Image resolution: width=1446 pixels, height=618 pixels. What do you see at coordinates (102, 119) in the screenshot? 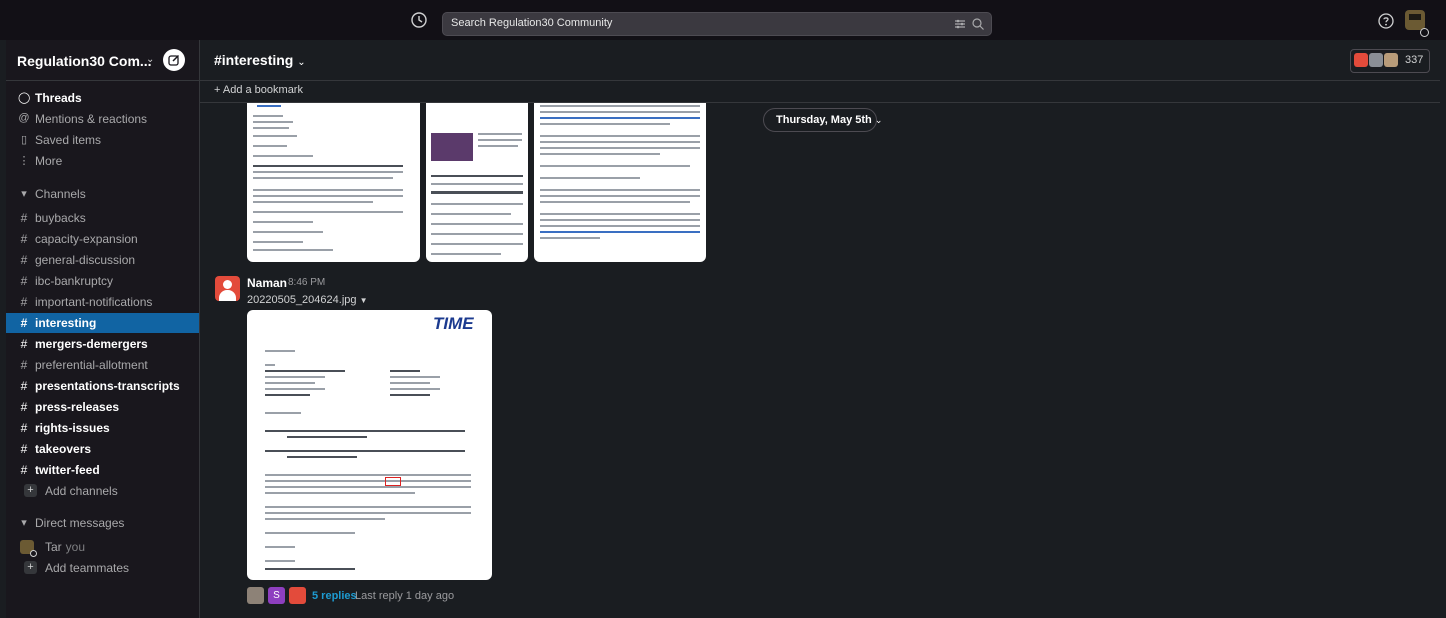
I see `nav-mentions: @ Mentions & reactions` at bounding box center [102, 119].